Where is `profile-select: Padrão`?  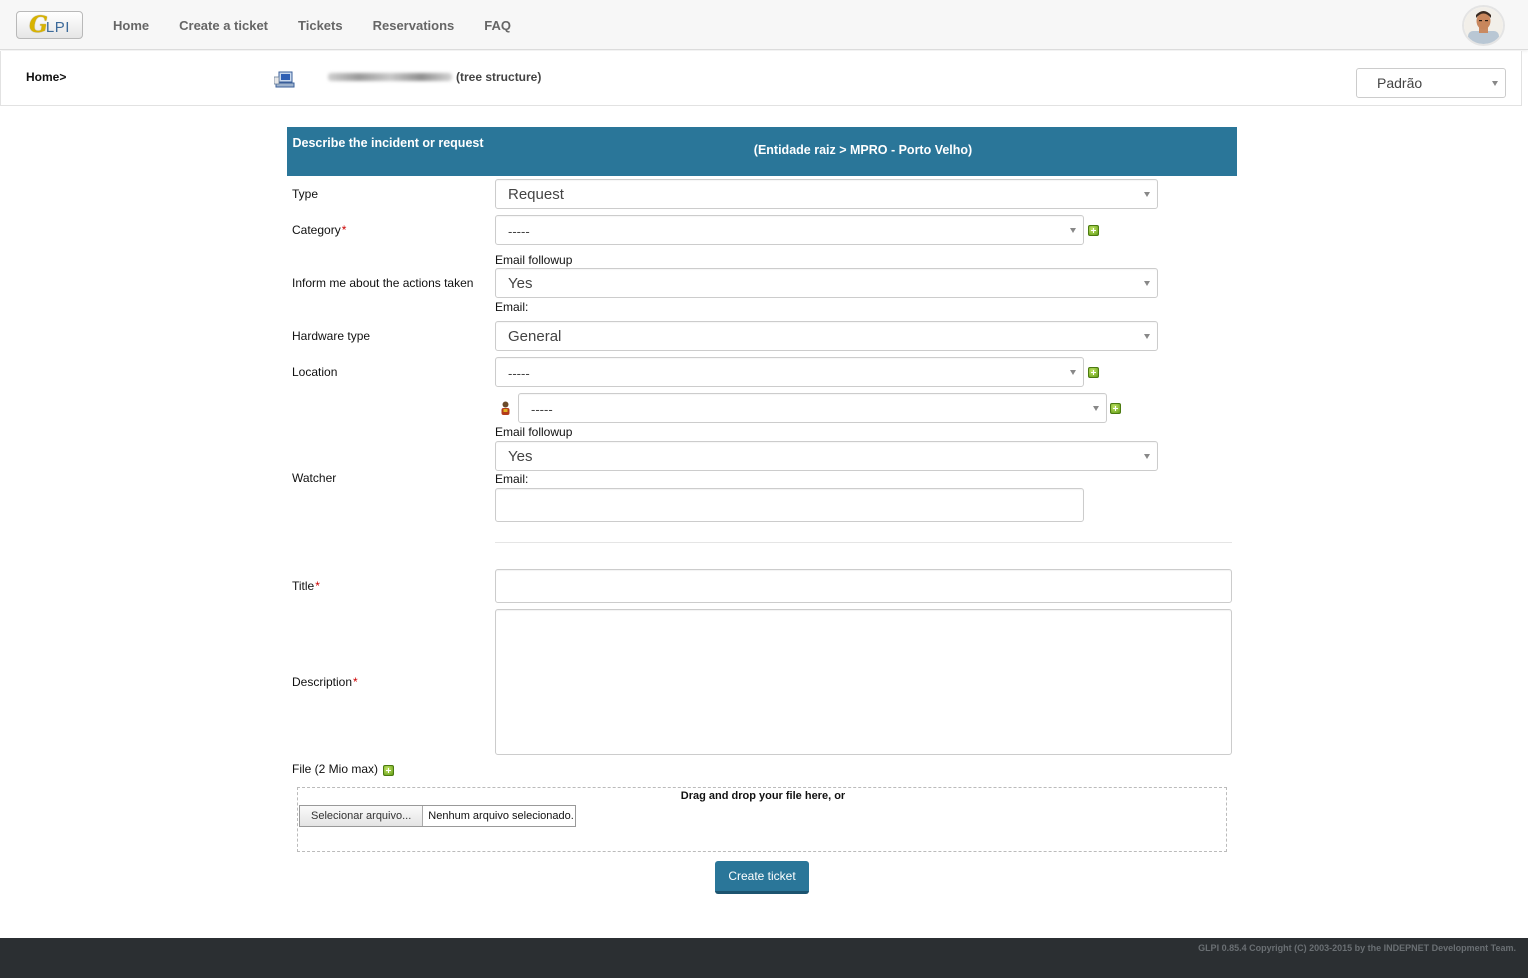 profile-select: Padrão is located at coordinates (1431, 83).